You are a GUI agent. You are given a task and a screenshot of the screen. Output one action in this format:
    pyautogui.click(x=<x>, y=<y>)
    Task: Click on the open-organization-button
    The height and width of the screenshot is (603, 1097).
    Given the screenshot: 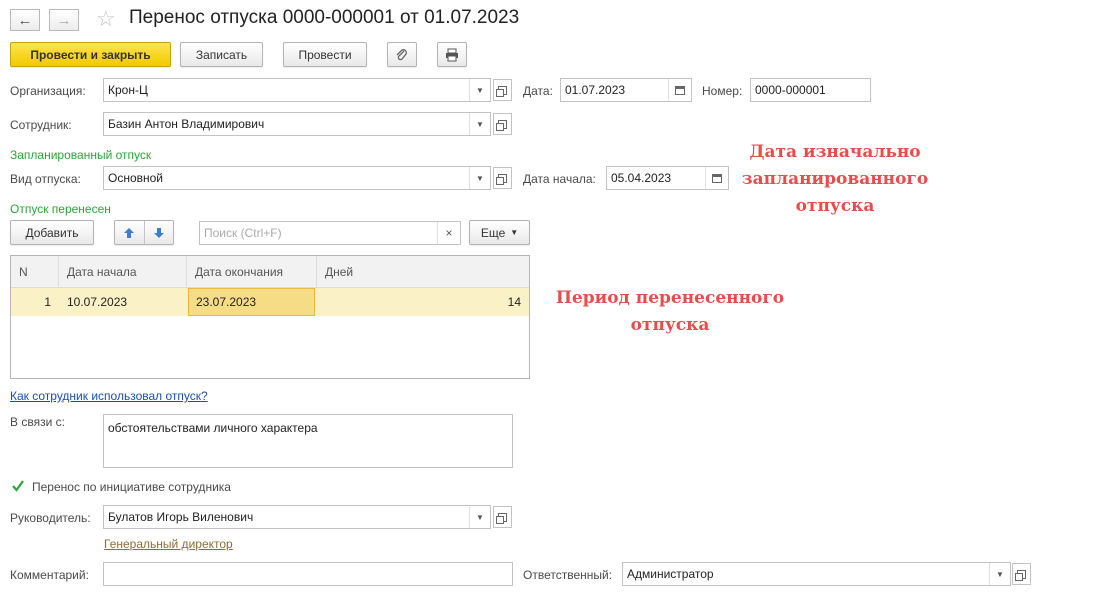 What is the action you would take?
    pyautogui.click(x=502, y=90)
    